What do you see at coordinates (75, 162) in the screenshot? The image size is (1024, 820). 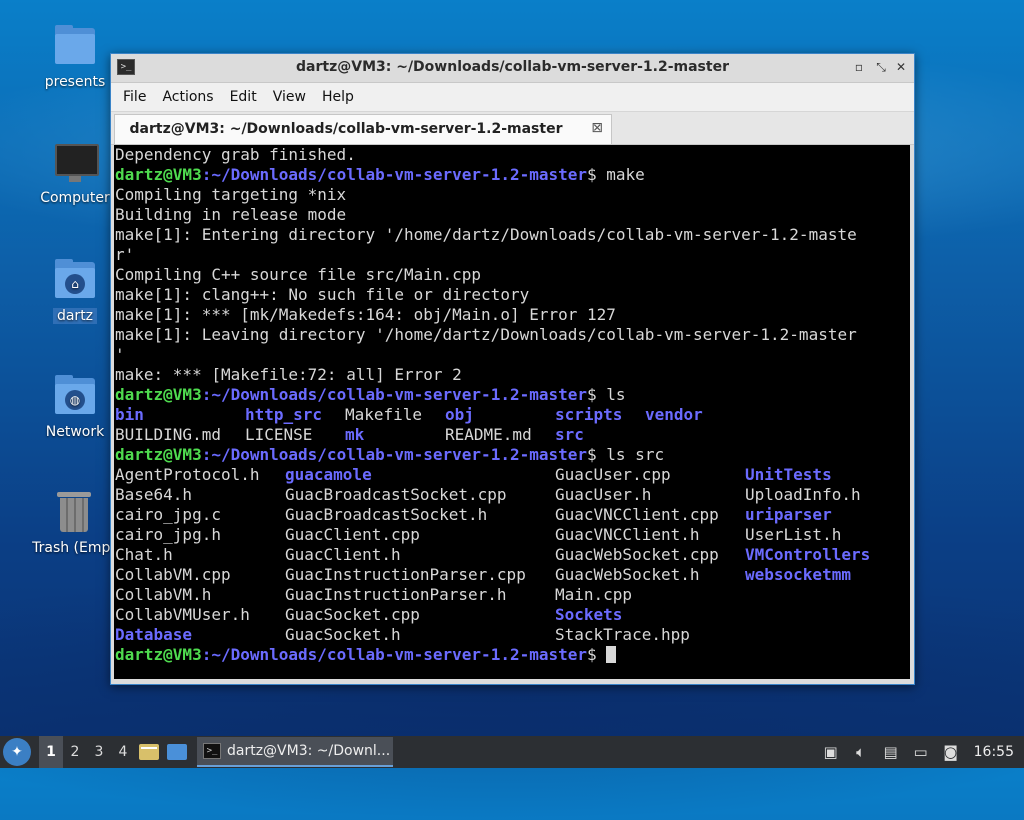 I see `computer-icon` at bounding box center [75, 162].